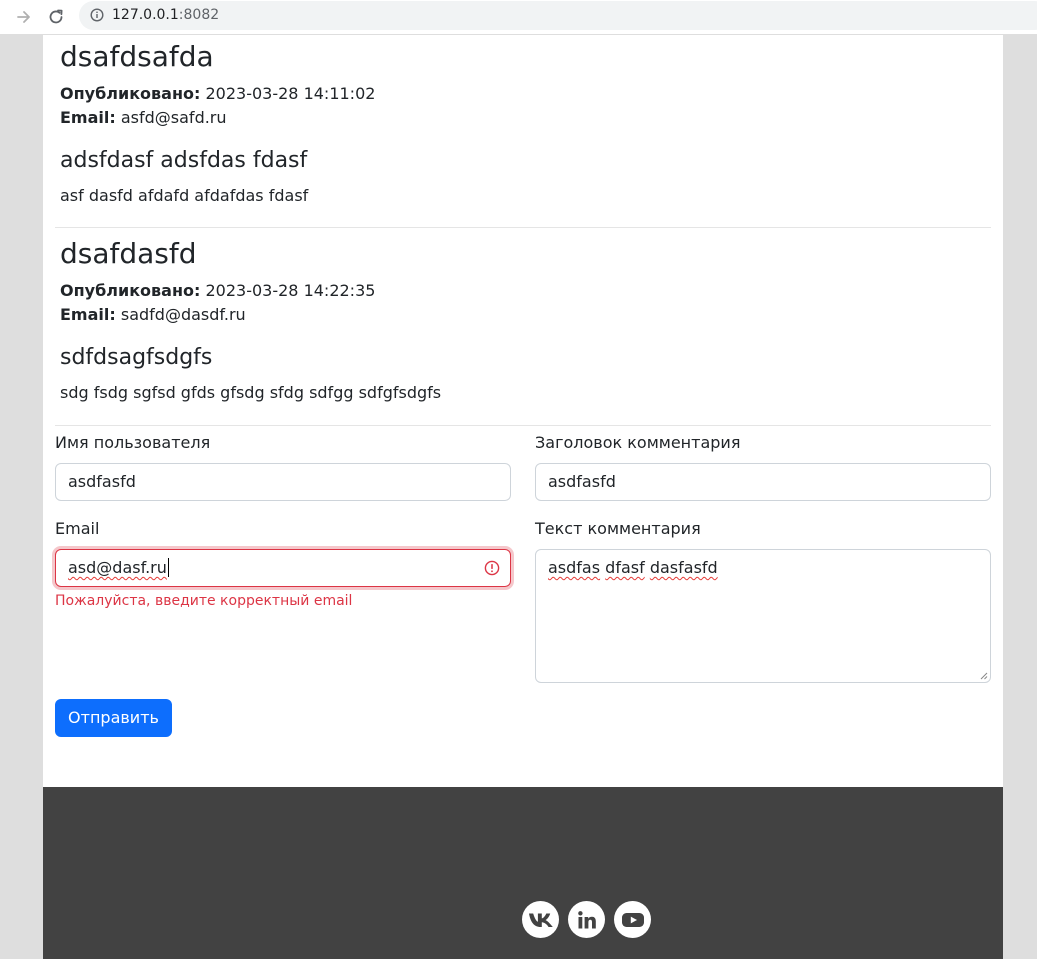  I want to click on published-date: 2023-03-28 14:22:35, so click(290, 290).